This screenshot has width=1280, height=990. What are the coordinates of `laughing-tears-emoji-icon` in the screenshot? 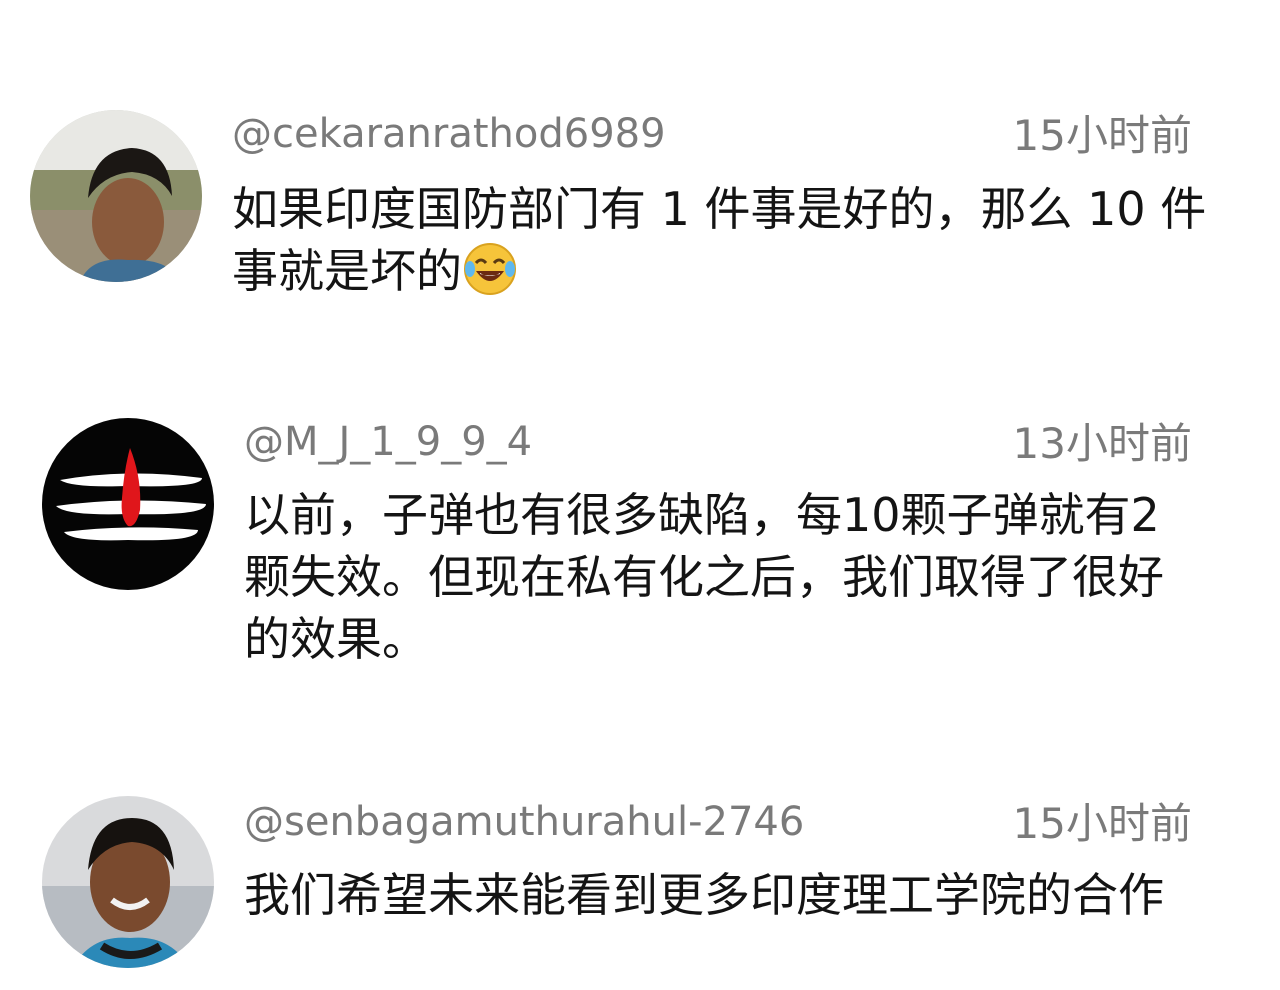 It's located at (490, 269).